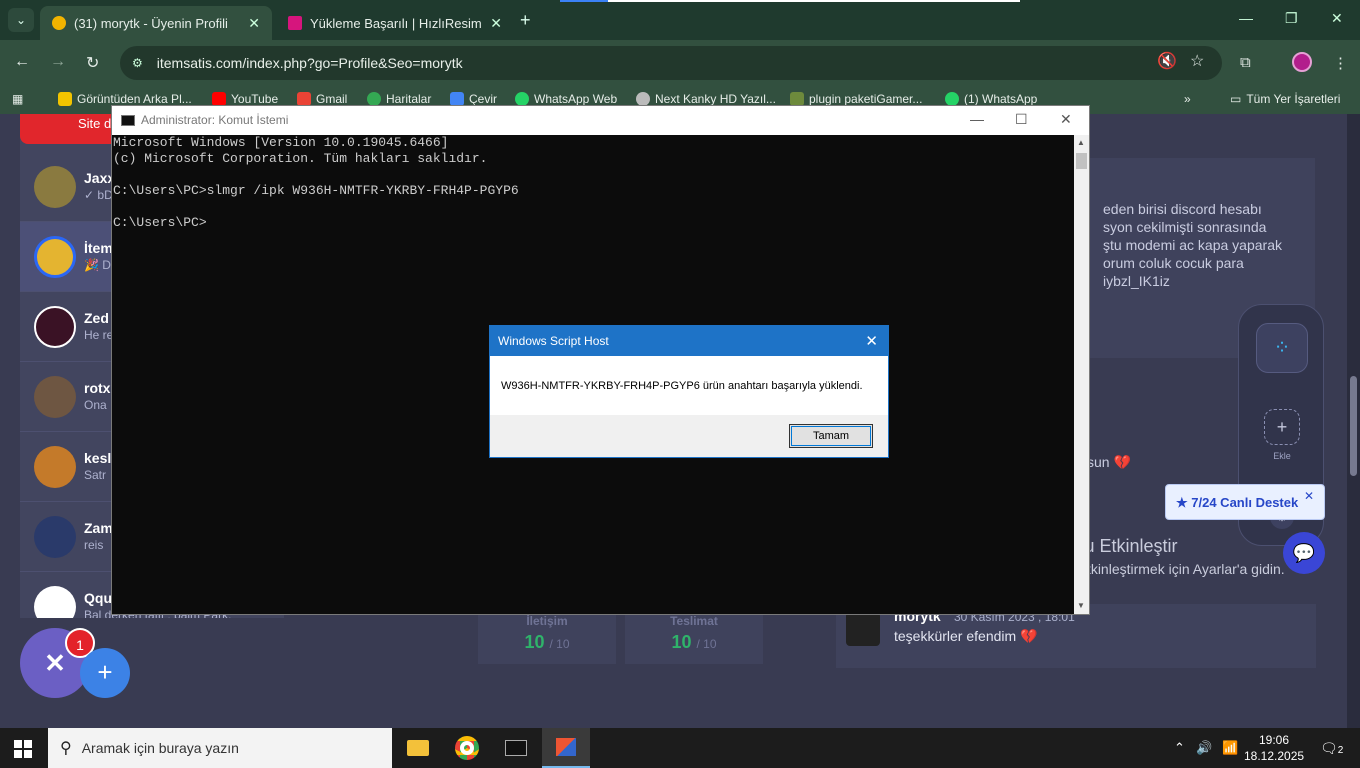 The height and width of the screenshot is (768, 1360). Describe the element at coordinates (689, 436) in the screenshot. I see `dialog-footer: Tamam` at that location.